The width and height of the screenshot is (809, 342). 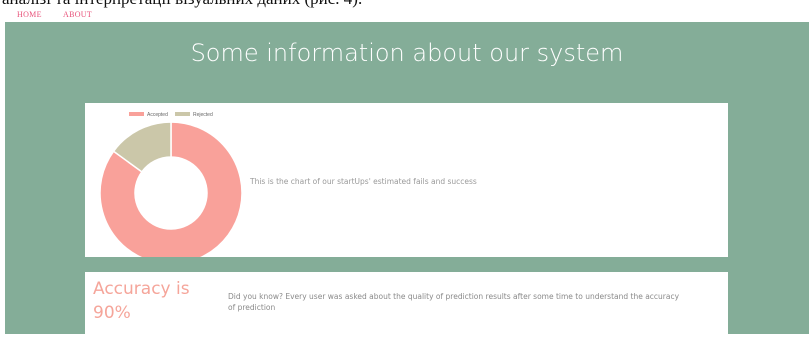 What do you see at coordinates (171, 184) in the screenshot?
I see `doughnut-chart: Accepted Rejected` at bounding box center [171, 184].